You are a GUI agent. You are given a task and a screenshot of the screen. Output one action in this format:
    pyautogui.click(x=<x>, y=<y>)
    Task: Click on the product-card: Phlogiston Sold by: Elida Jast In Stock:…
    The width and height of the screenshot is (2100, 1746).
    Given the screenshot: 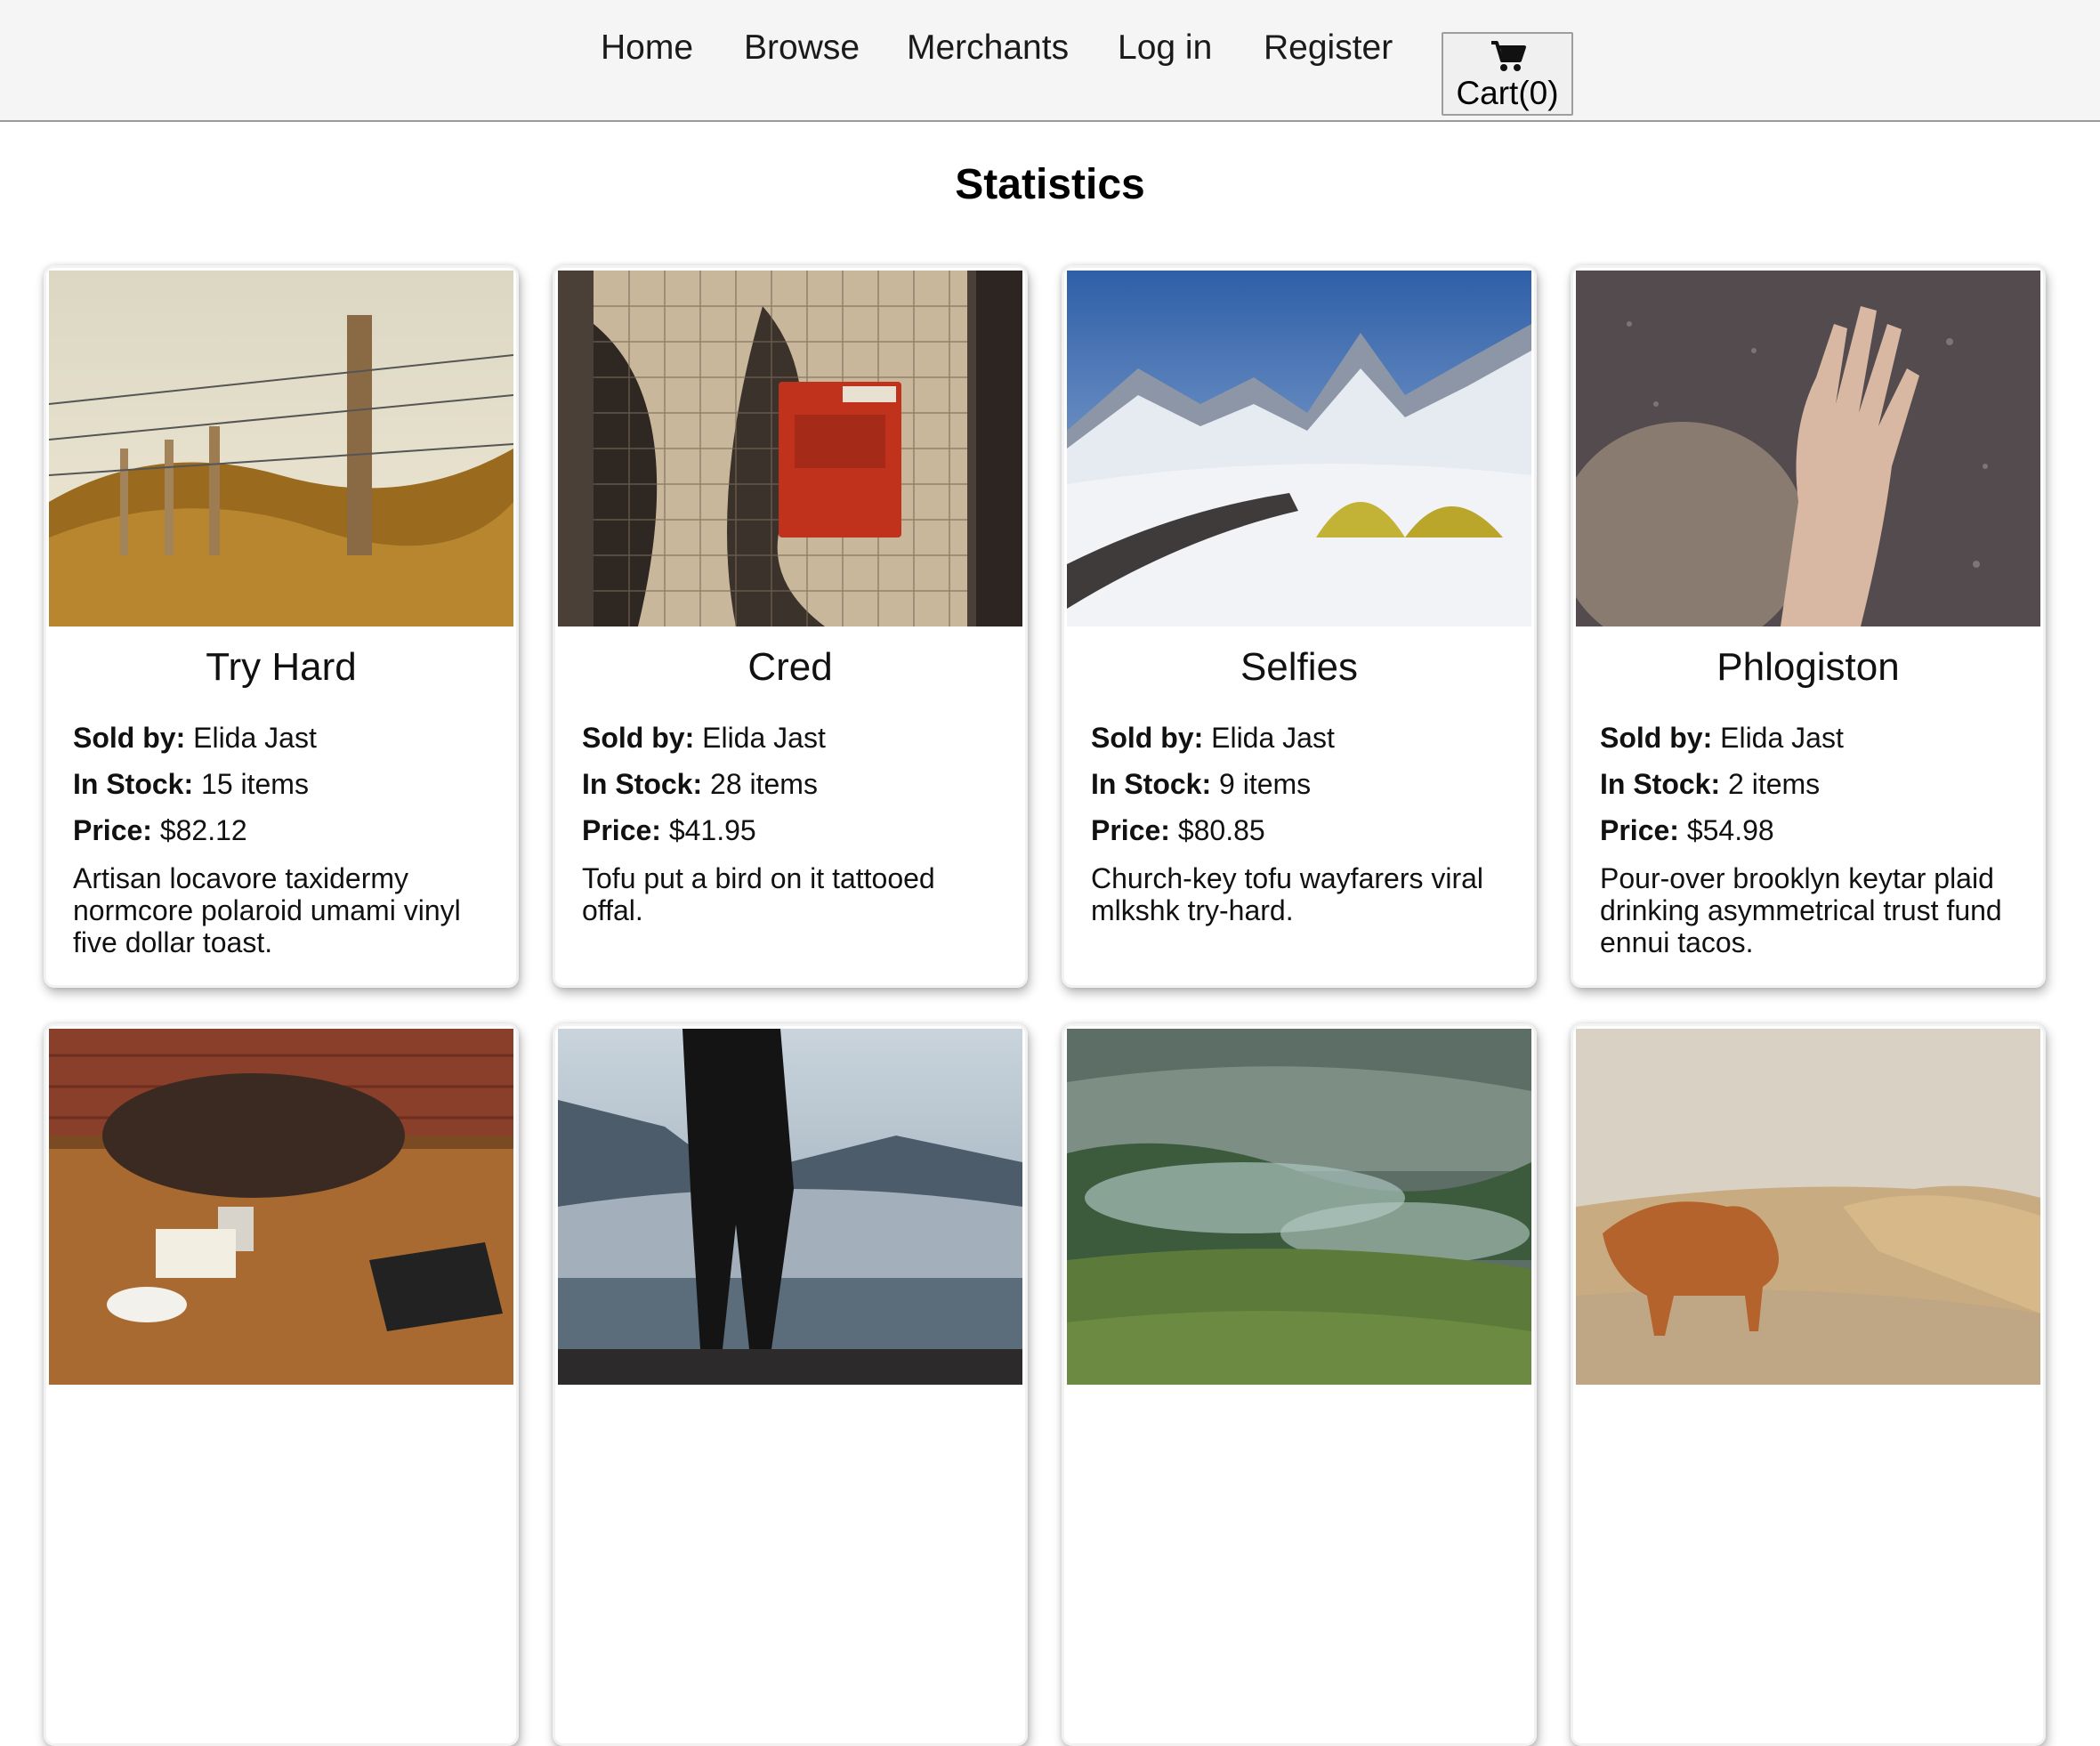 What is the action you would take?
    pyautogui.click(x=1808, y=626)
    